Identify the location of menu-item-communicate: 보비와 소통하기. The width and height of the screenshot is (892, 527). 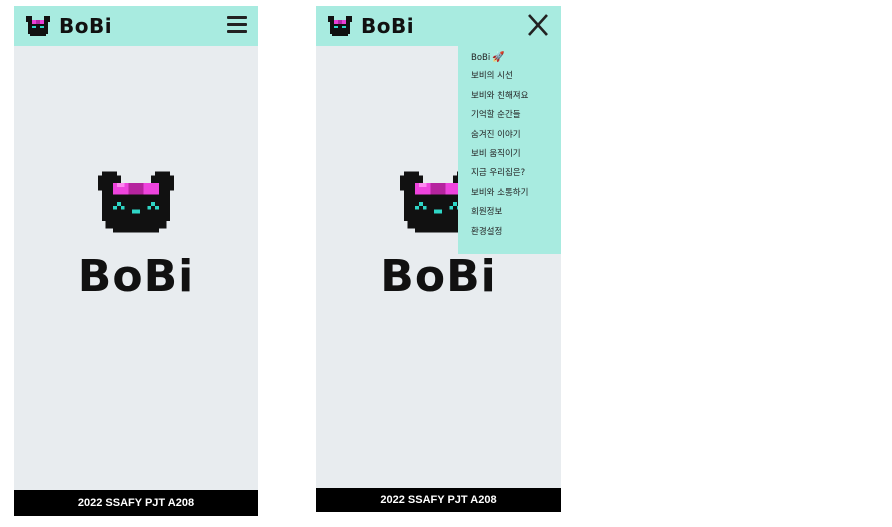
(499, 193).